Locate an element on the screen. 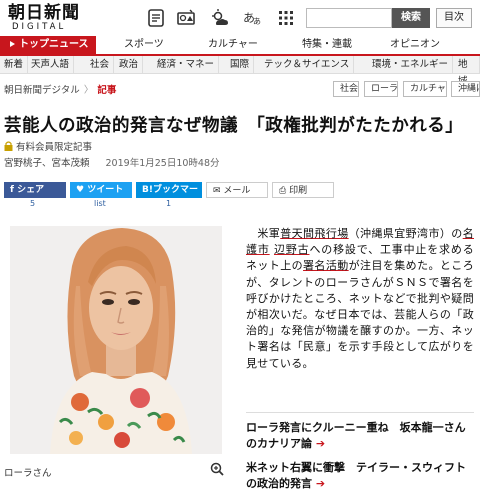  facebook-share-count: 5 is located at coordinates (33, 203).